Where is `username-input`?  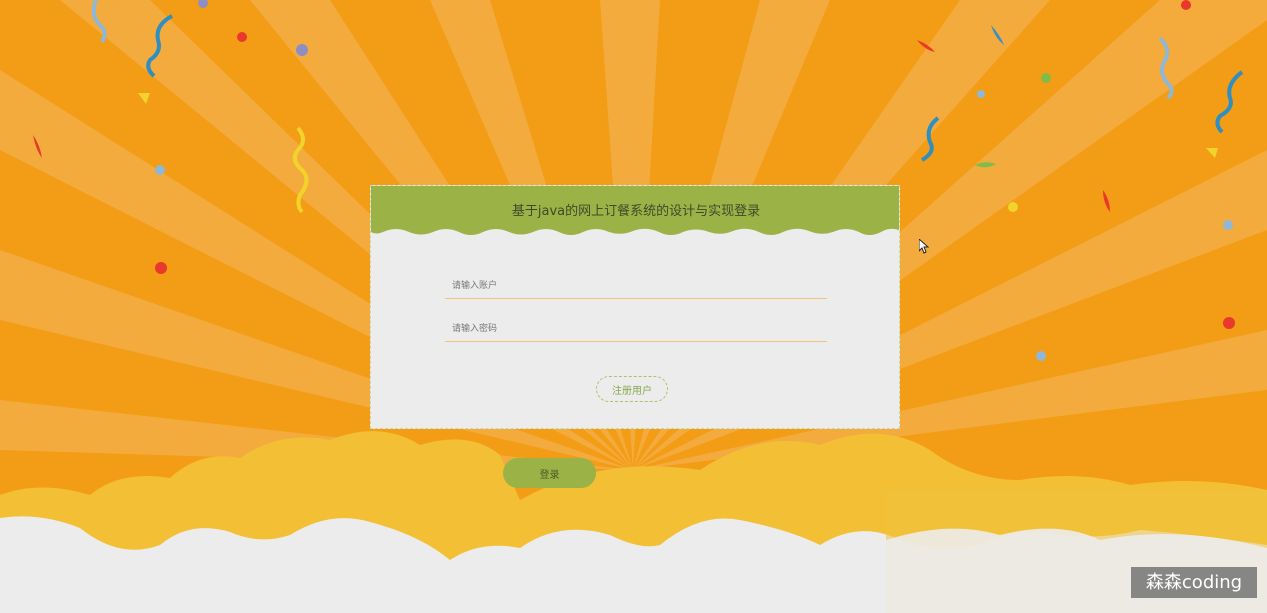
username-input is located at coordinates (636, 286).